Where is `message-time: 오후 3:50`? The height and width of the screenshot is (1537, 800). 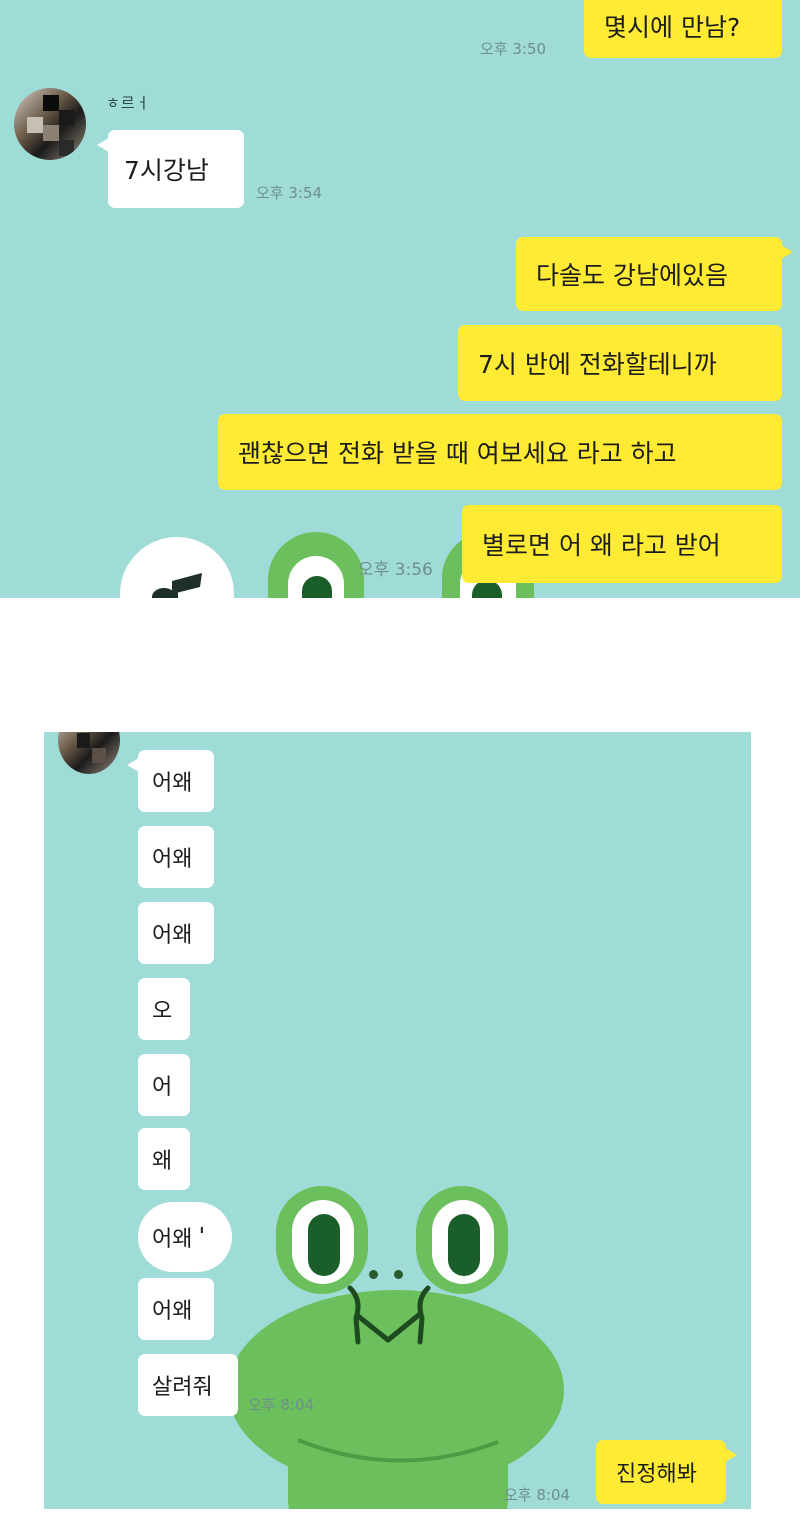 message-time: 오후 3:50 is located at coordinates (513, 49).